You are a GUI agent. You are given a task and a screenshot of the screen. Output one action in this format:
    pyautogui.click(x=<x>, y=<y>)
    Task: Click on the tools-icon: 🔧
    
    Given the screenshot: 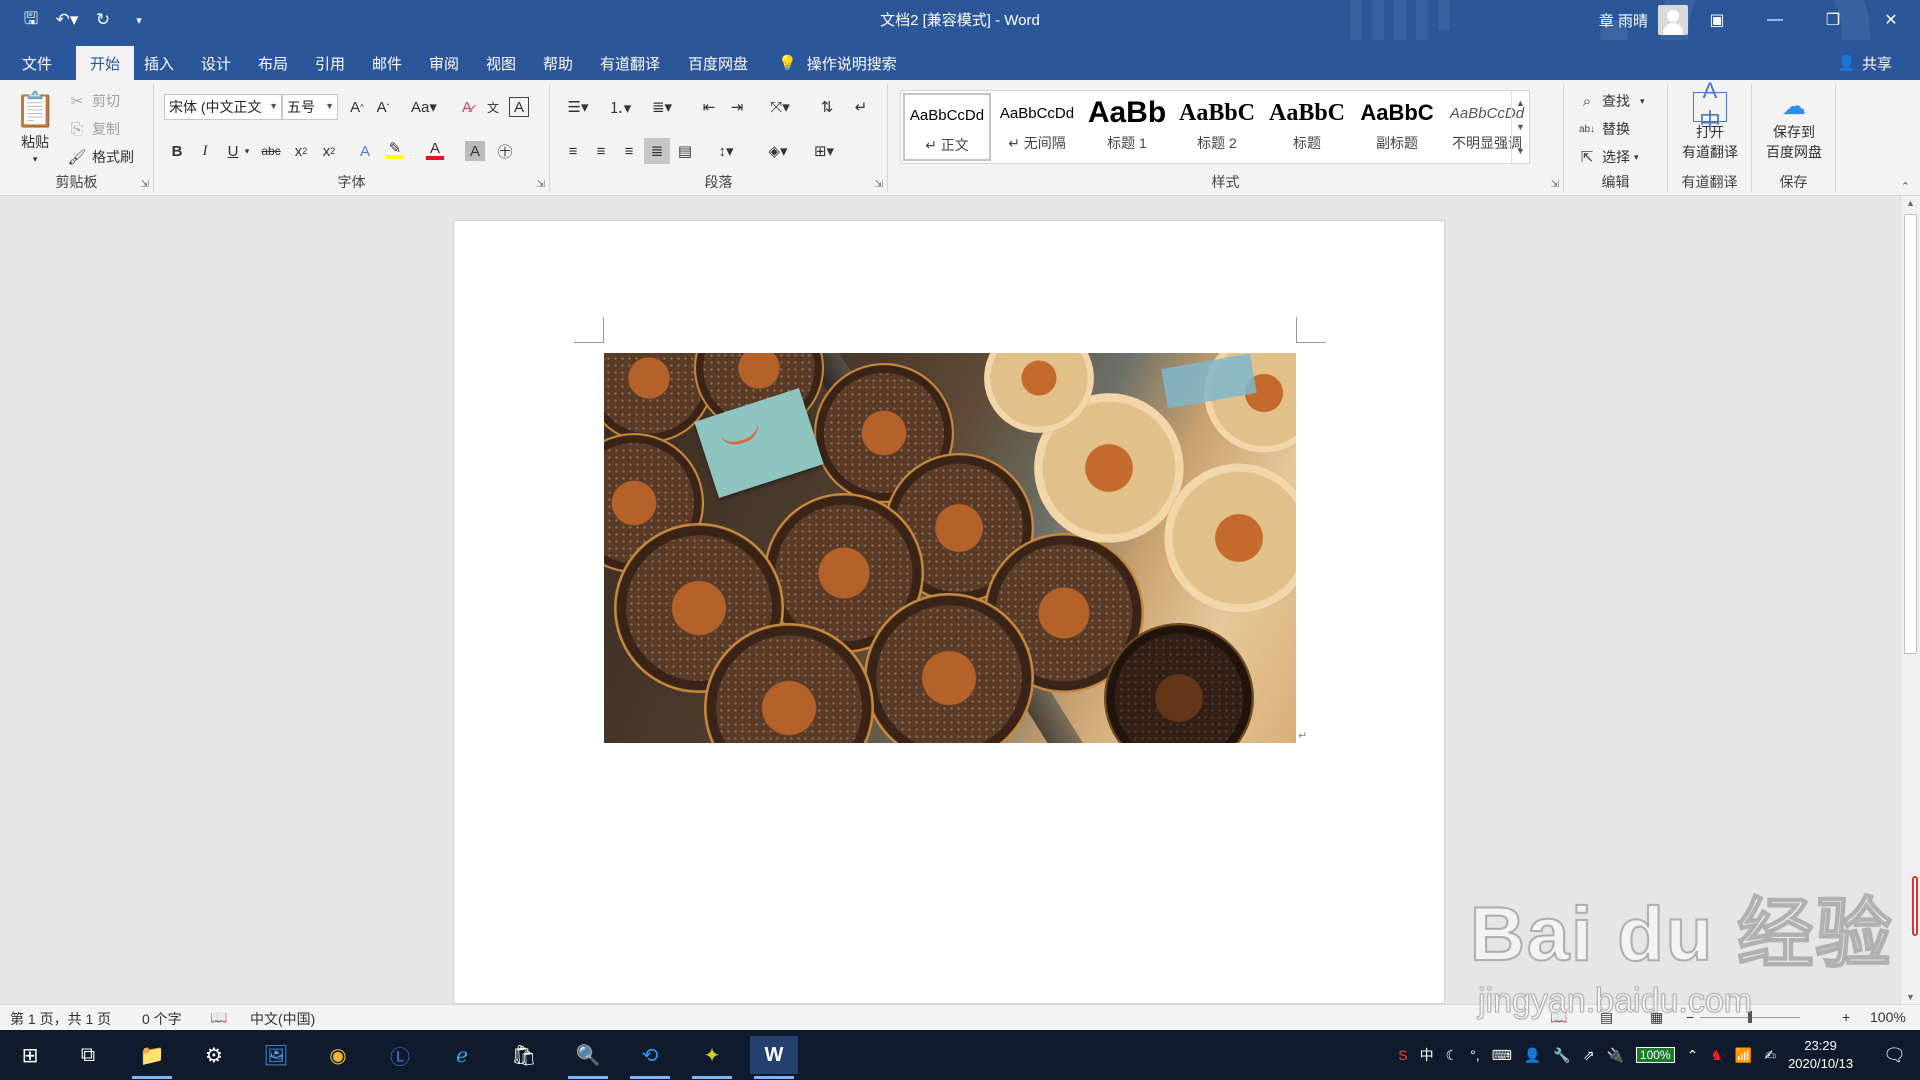 What is the action you would take?
    pyautogui.click(x=1561, y=1055)
    